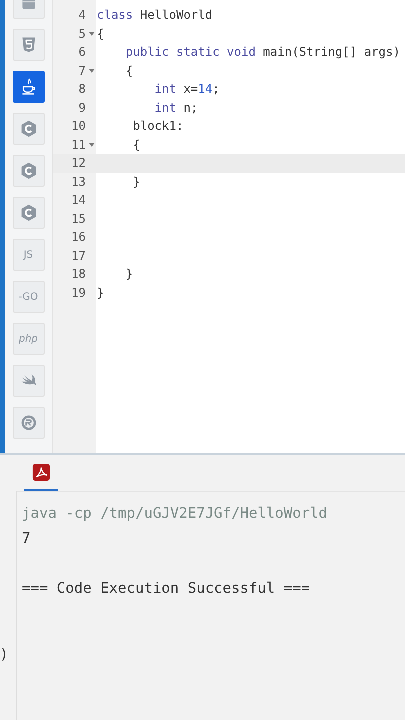 The width and height of the screenshot is (405, 720). I want to click on line-number: 16, so click(79, 237).